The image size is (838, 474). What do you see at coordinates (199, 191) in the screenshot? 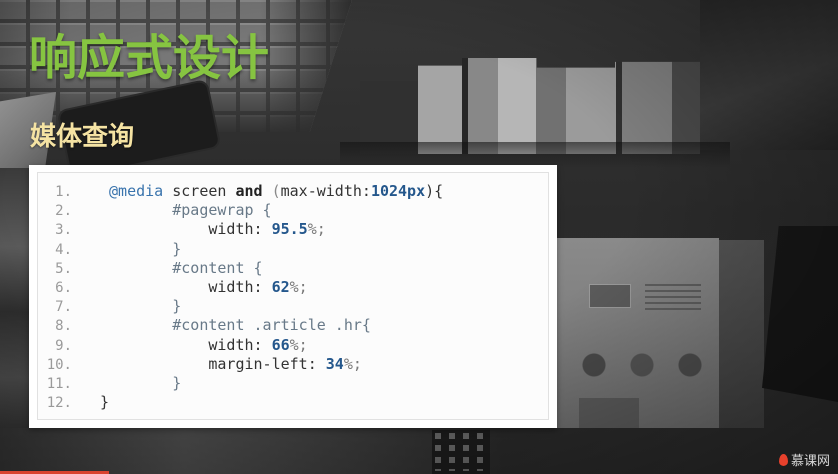
I see `code-token-plain: screen` at bounding box center [199, 191].